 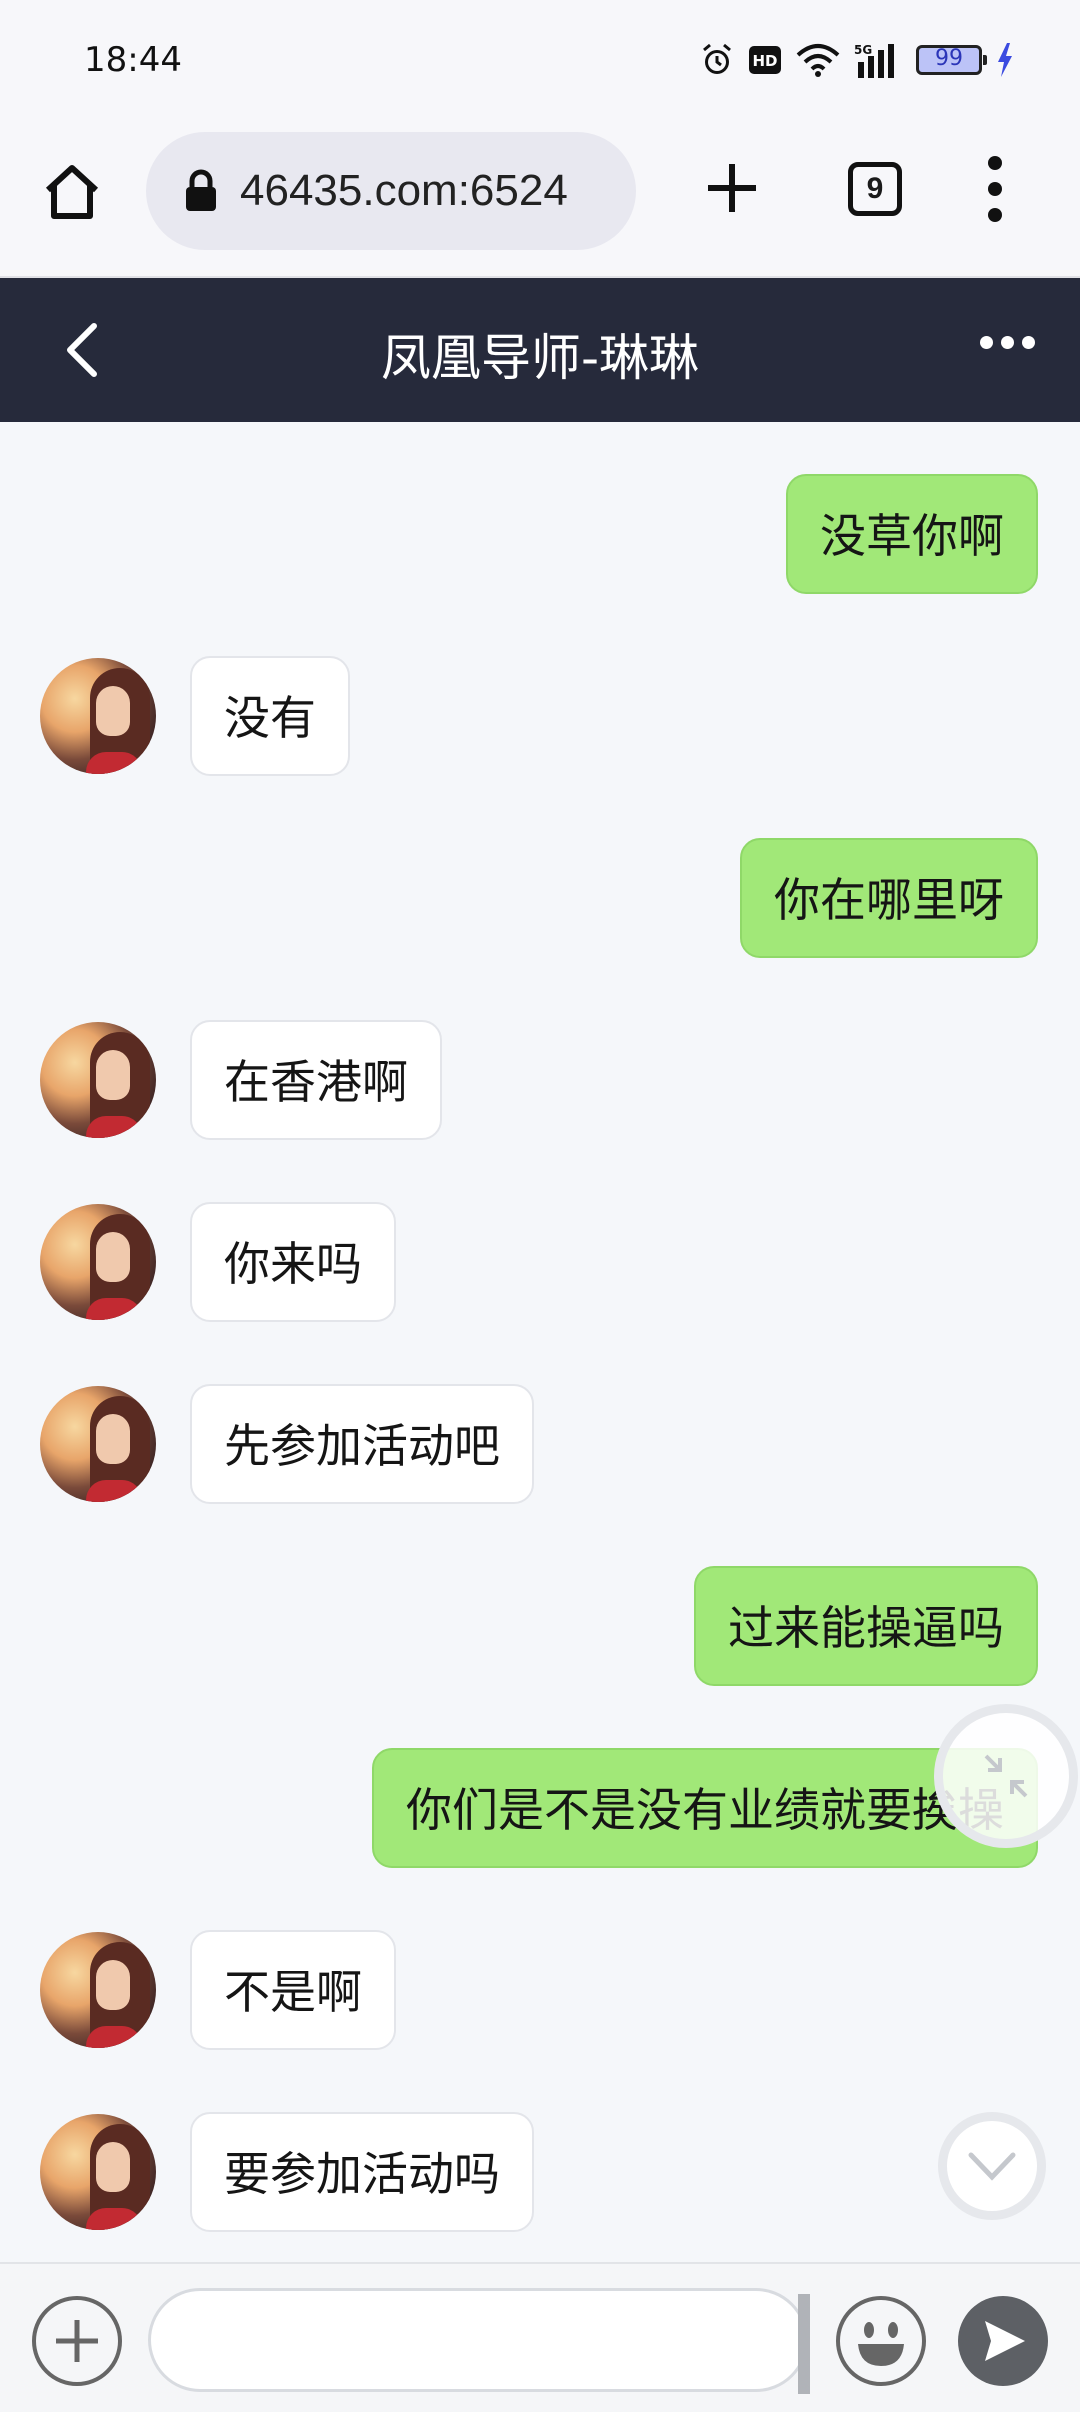 I want to click on message-input-bar, so click(x=540, y=2337).